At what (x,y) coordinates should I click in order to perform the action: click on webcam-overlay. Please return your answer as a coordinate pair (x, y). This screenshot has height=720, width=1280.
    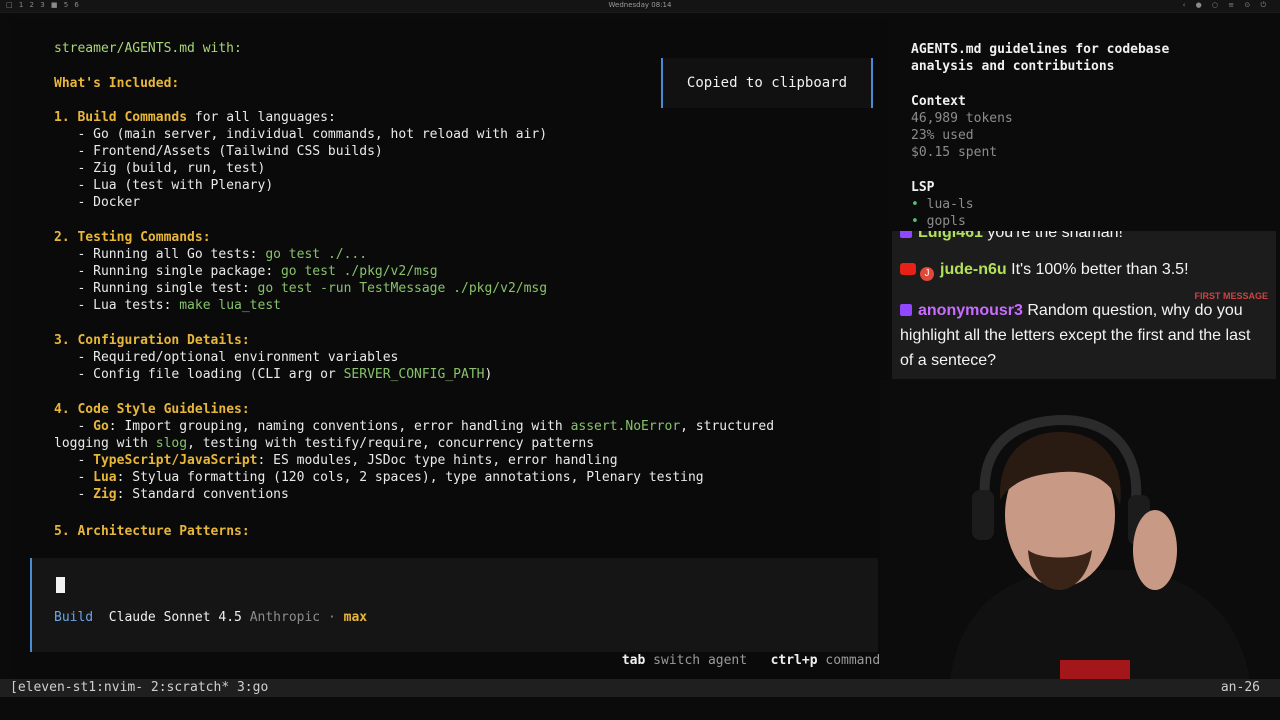
    Looking at the image, I should click on (1080, 530).